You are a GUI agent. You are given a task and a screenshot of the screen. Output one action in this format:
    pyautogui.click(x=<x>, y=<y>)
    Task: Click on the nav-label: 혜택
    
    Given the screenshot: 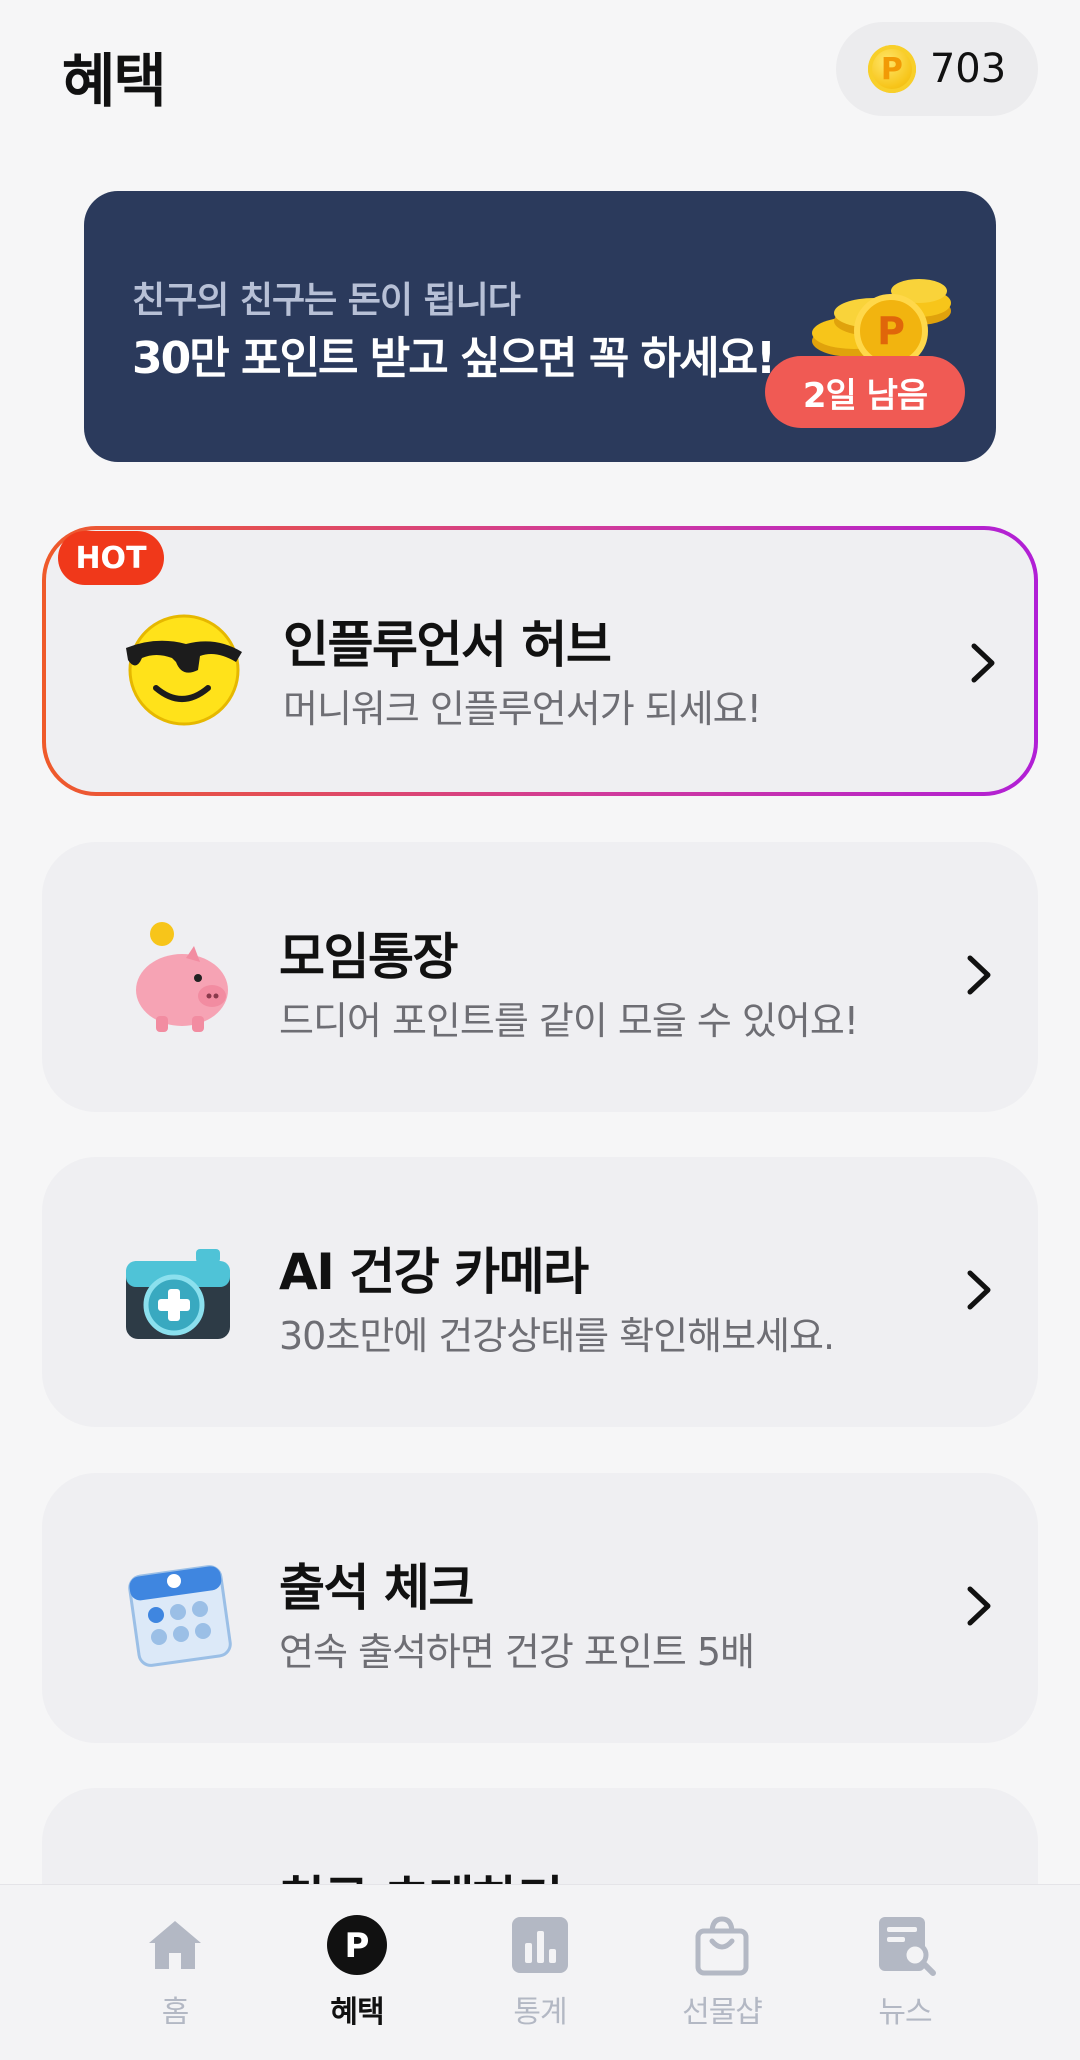 What is the action you would take?
    pyautogui.click(x=357, y=2012)
    